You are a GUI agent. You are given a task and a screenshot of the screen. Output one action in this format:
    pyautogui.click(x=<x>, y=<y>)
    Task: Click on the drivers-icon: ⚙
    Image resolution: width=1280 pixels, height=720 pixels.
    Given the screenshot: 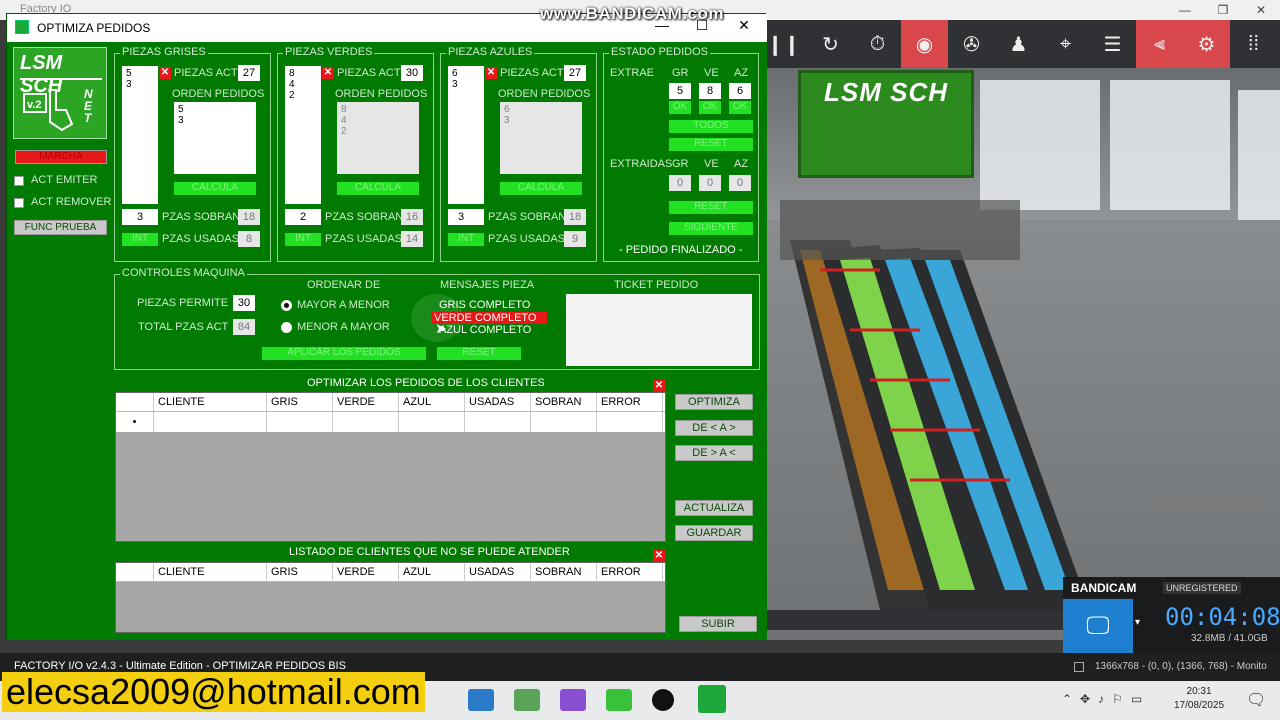 What is the action you would take?
    pyautogui.click(x=1206, y=44)
    